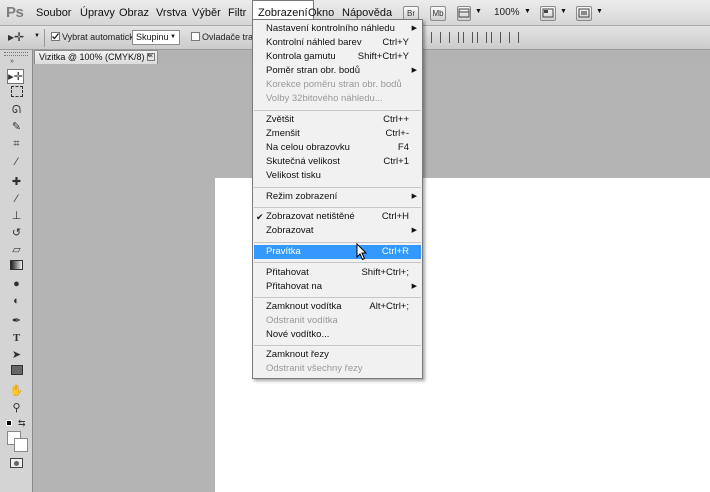 The width and height of the screenshot is (710, 492). I want to click on healing-brush-tool-icon: ✚, so click(16, 182).